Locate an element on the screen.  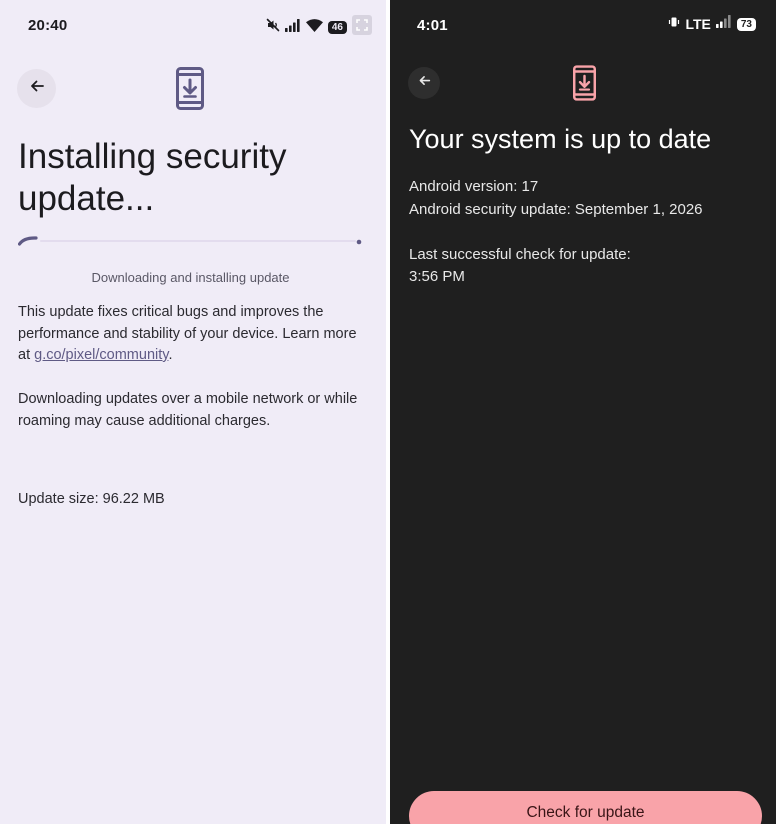
screenshot-expand-icon is located at coordinates (362, 27).